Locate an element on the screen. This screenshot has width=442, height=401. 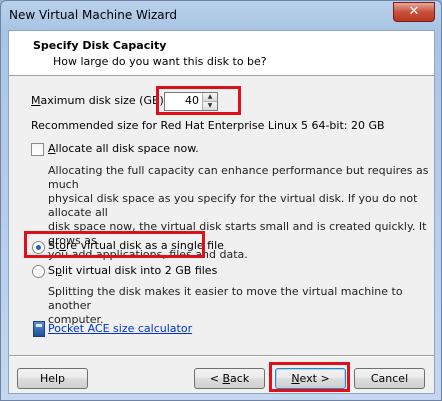
close-icon: ✕ is located at coordinates (414, 11).